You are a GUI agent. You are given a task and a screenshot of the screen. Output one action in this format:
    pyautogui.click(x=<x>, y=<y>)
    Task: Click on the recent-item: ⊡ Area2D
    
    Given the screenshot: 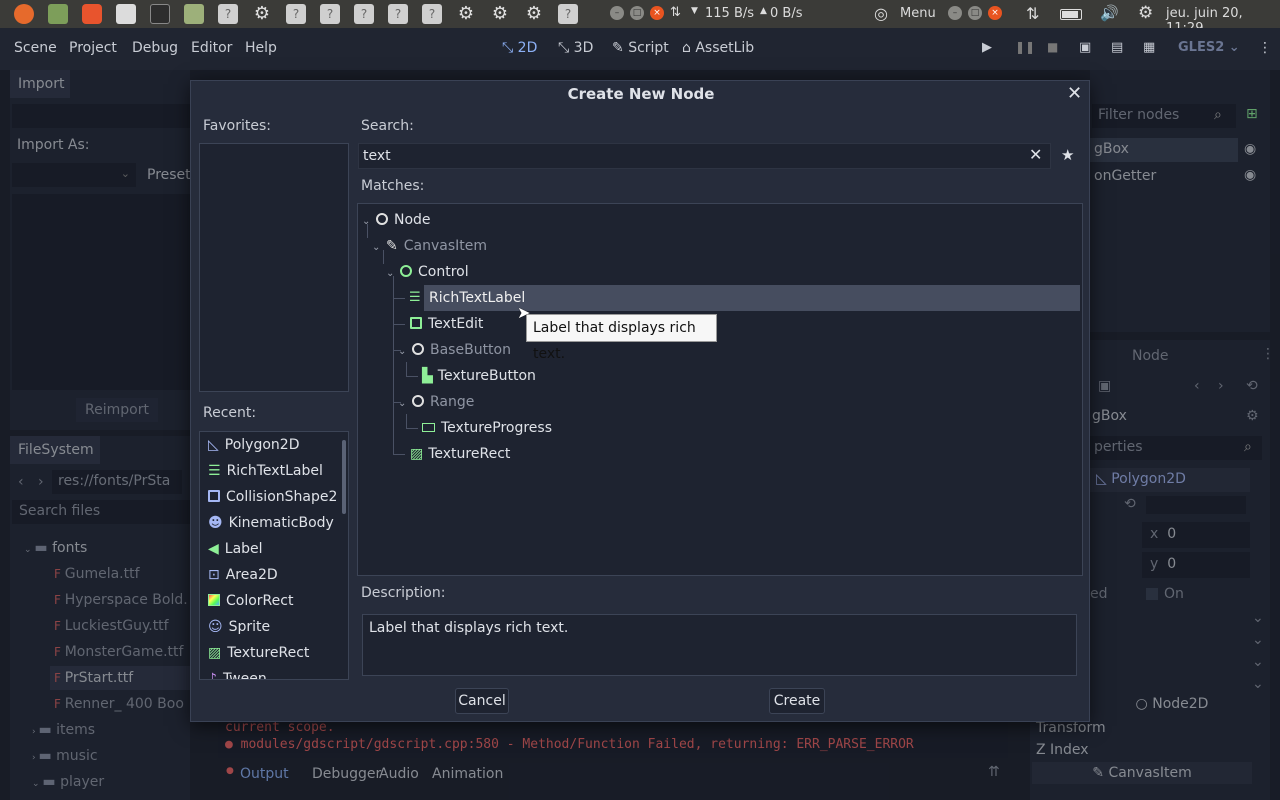 What is the action you would take?
    pyautogui.click(x=243, y=575)
    